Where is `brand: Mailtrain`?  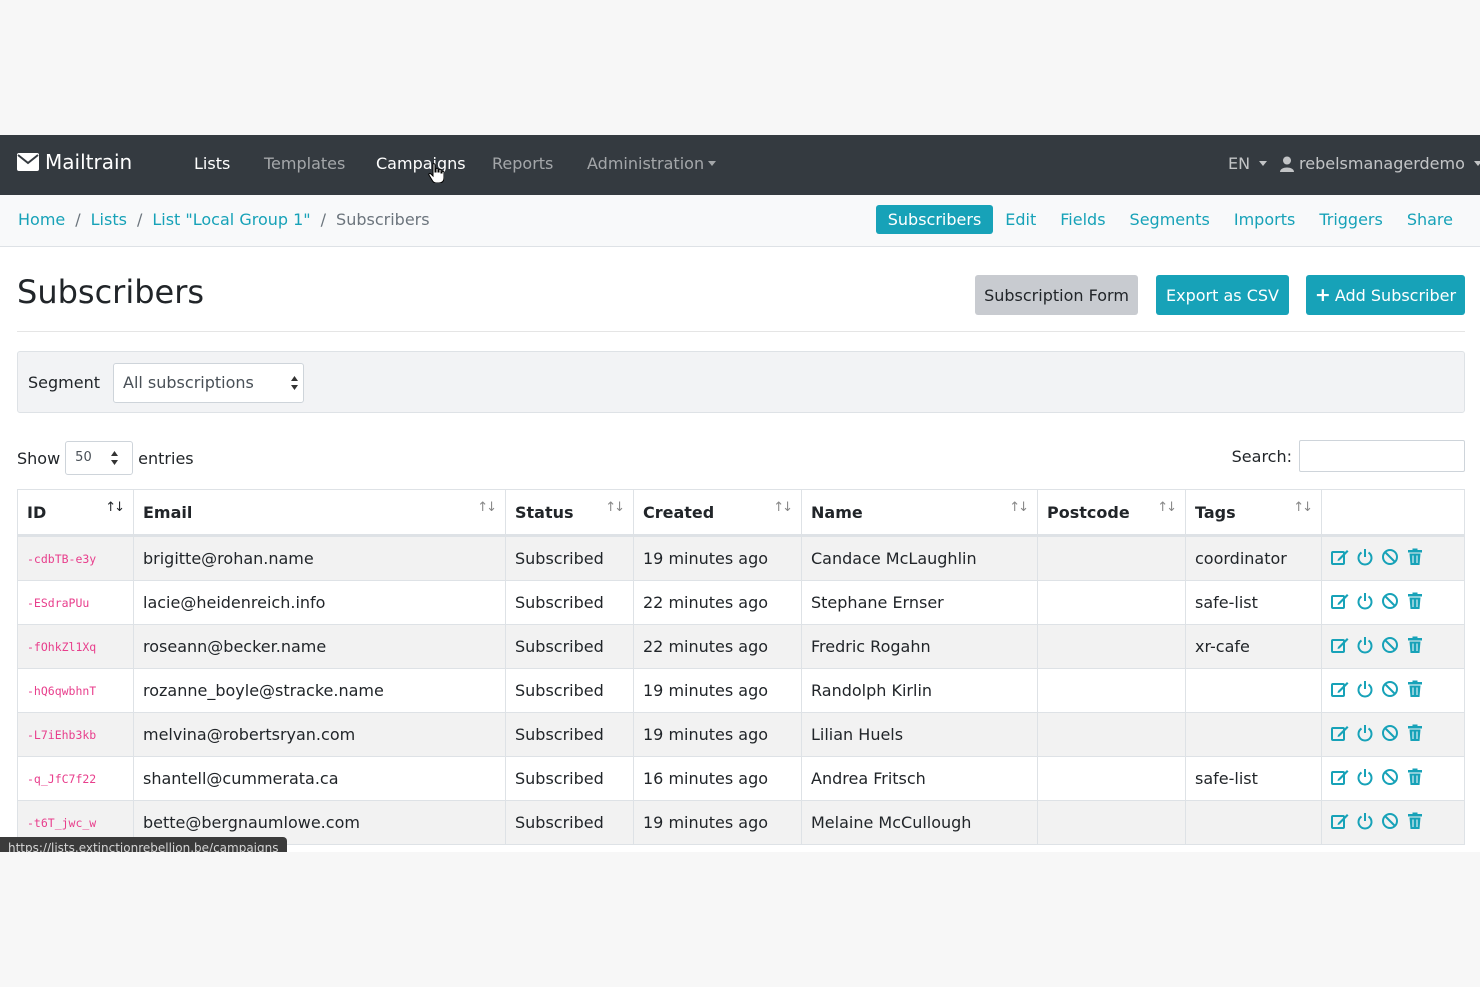 brand: Mailtrain is located at coordinates (74, 162).